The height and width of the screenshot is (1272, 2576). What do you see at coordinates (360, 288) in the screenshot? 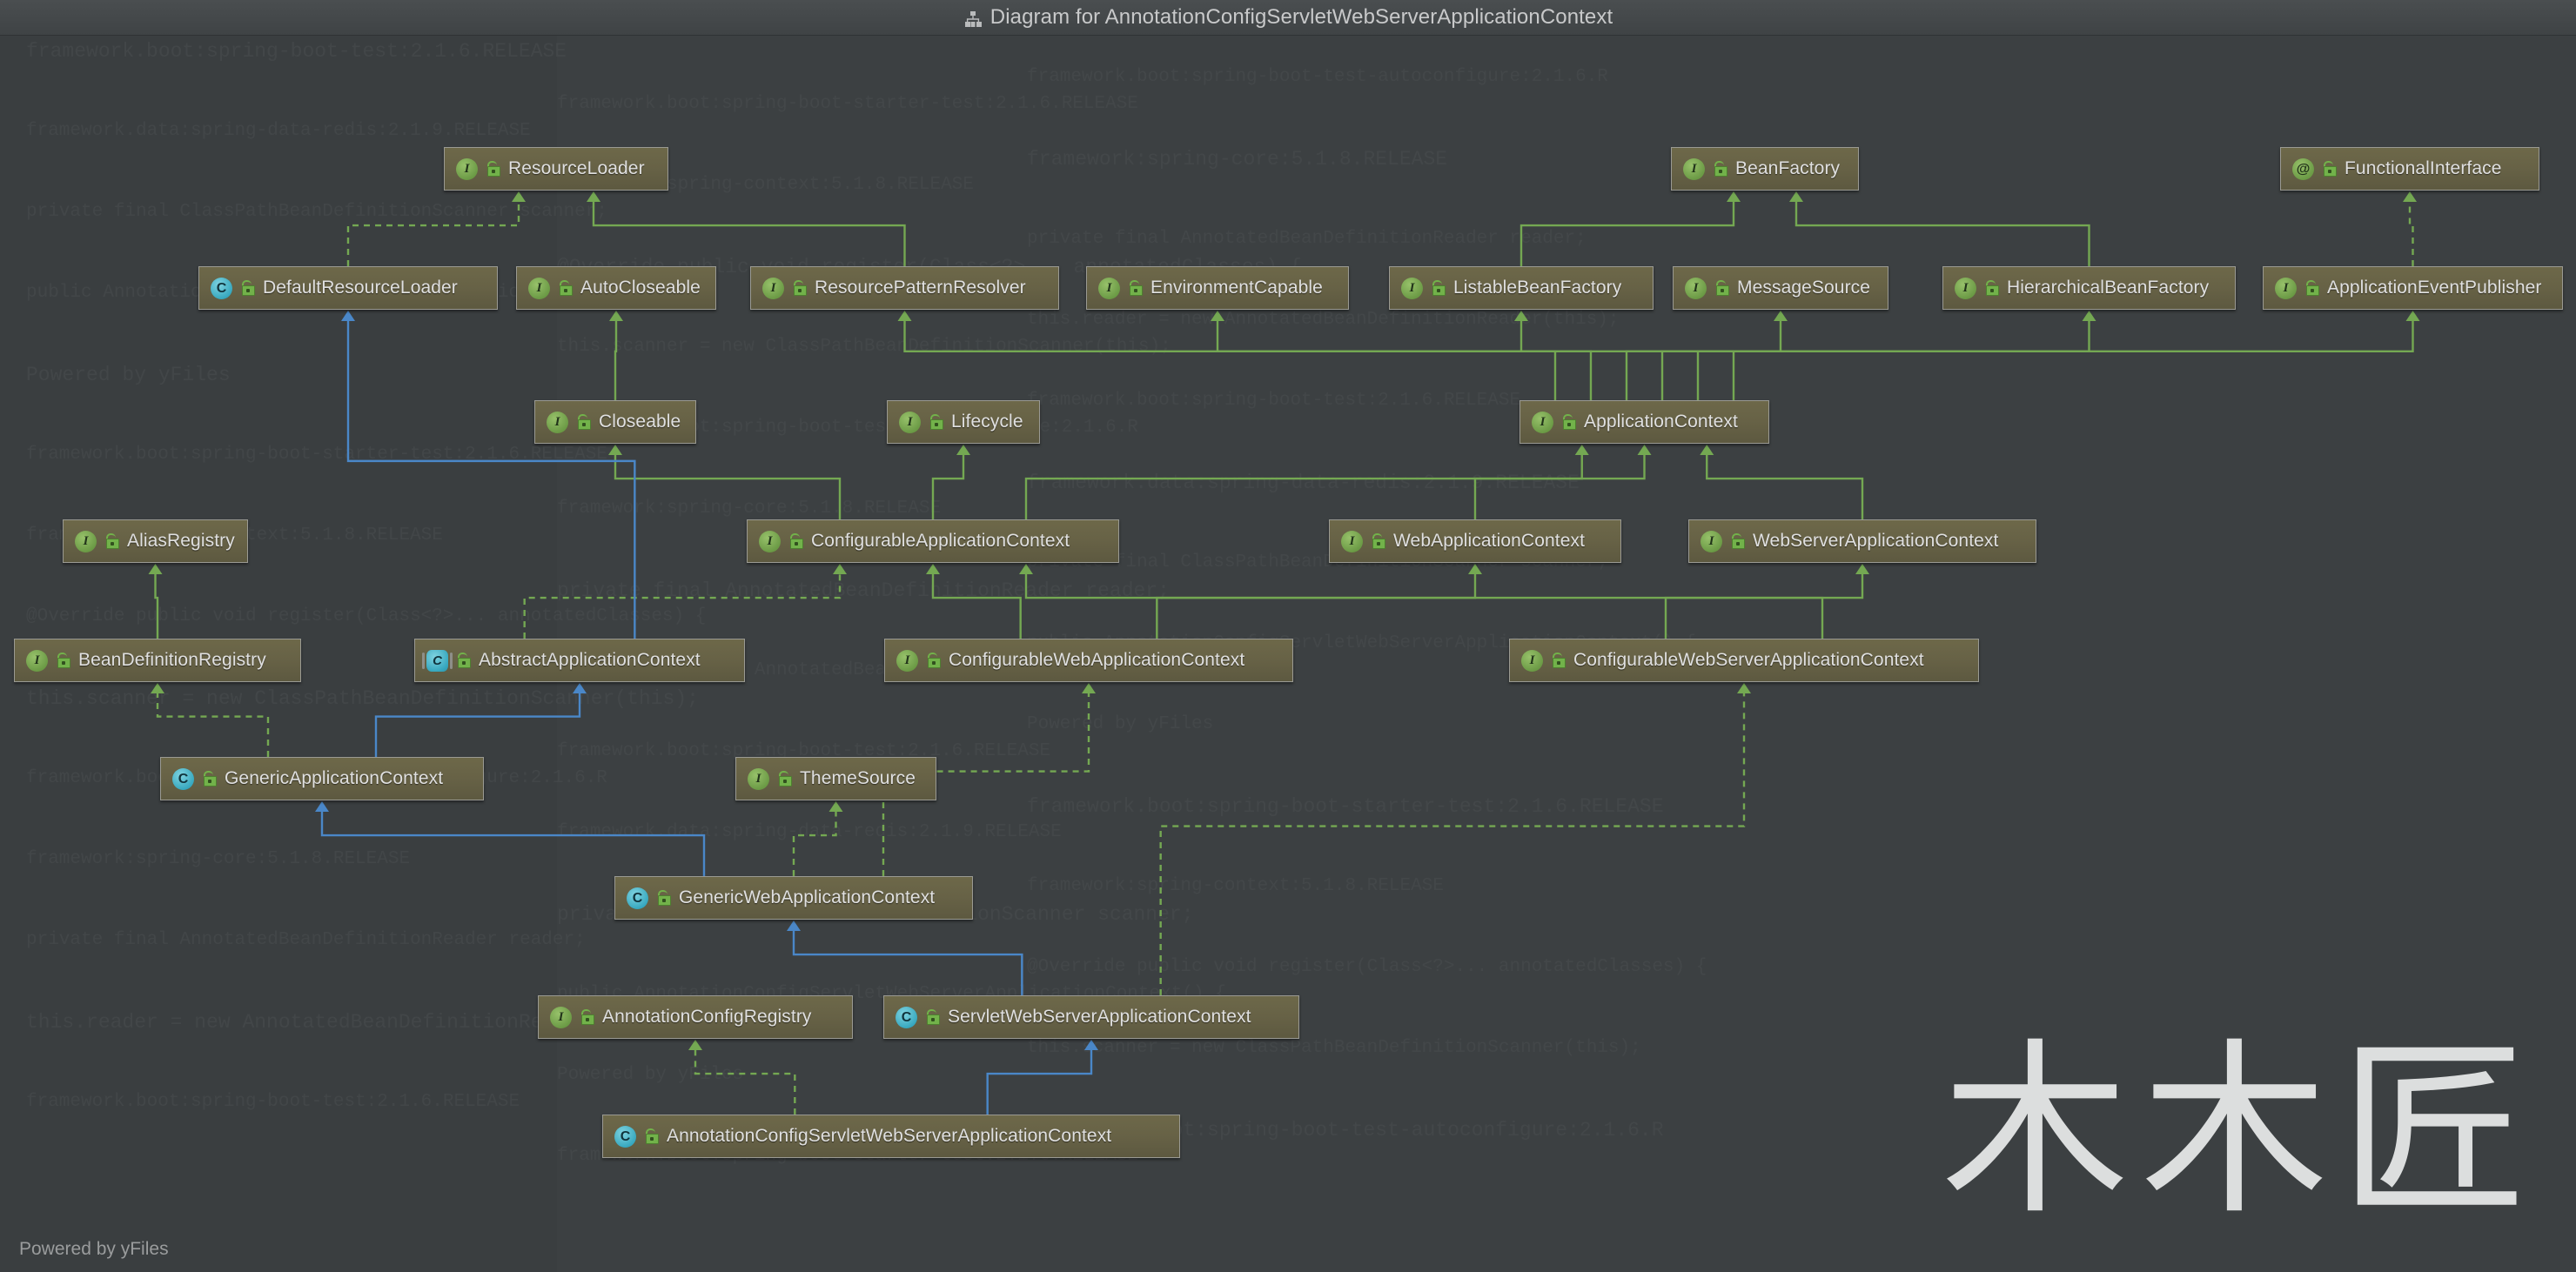
I see `uml-node-label: DefaultResourceLoader` at bounding box center [360, 288].